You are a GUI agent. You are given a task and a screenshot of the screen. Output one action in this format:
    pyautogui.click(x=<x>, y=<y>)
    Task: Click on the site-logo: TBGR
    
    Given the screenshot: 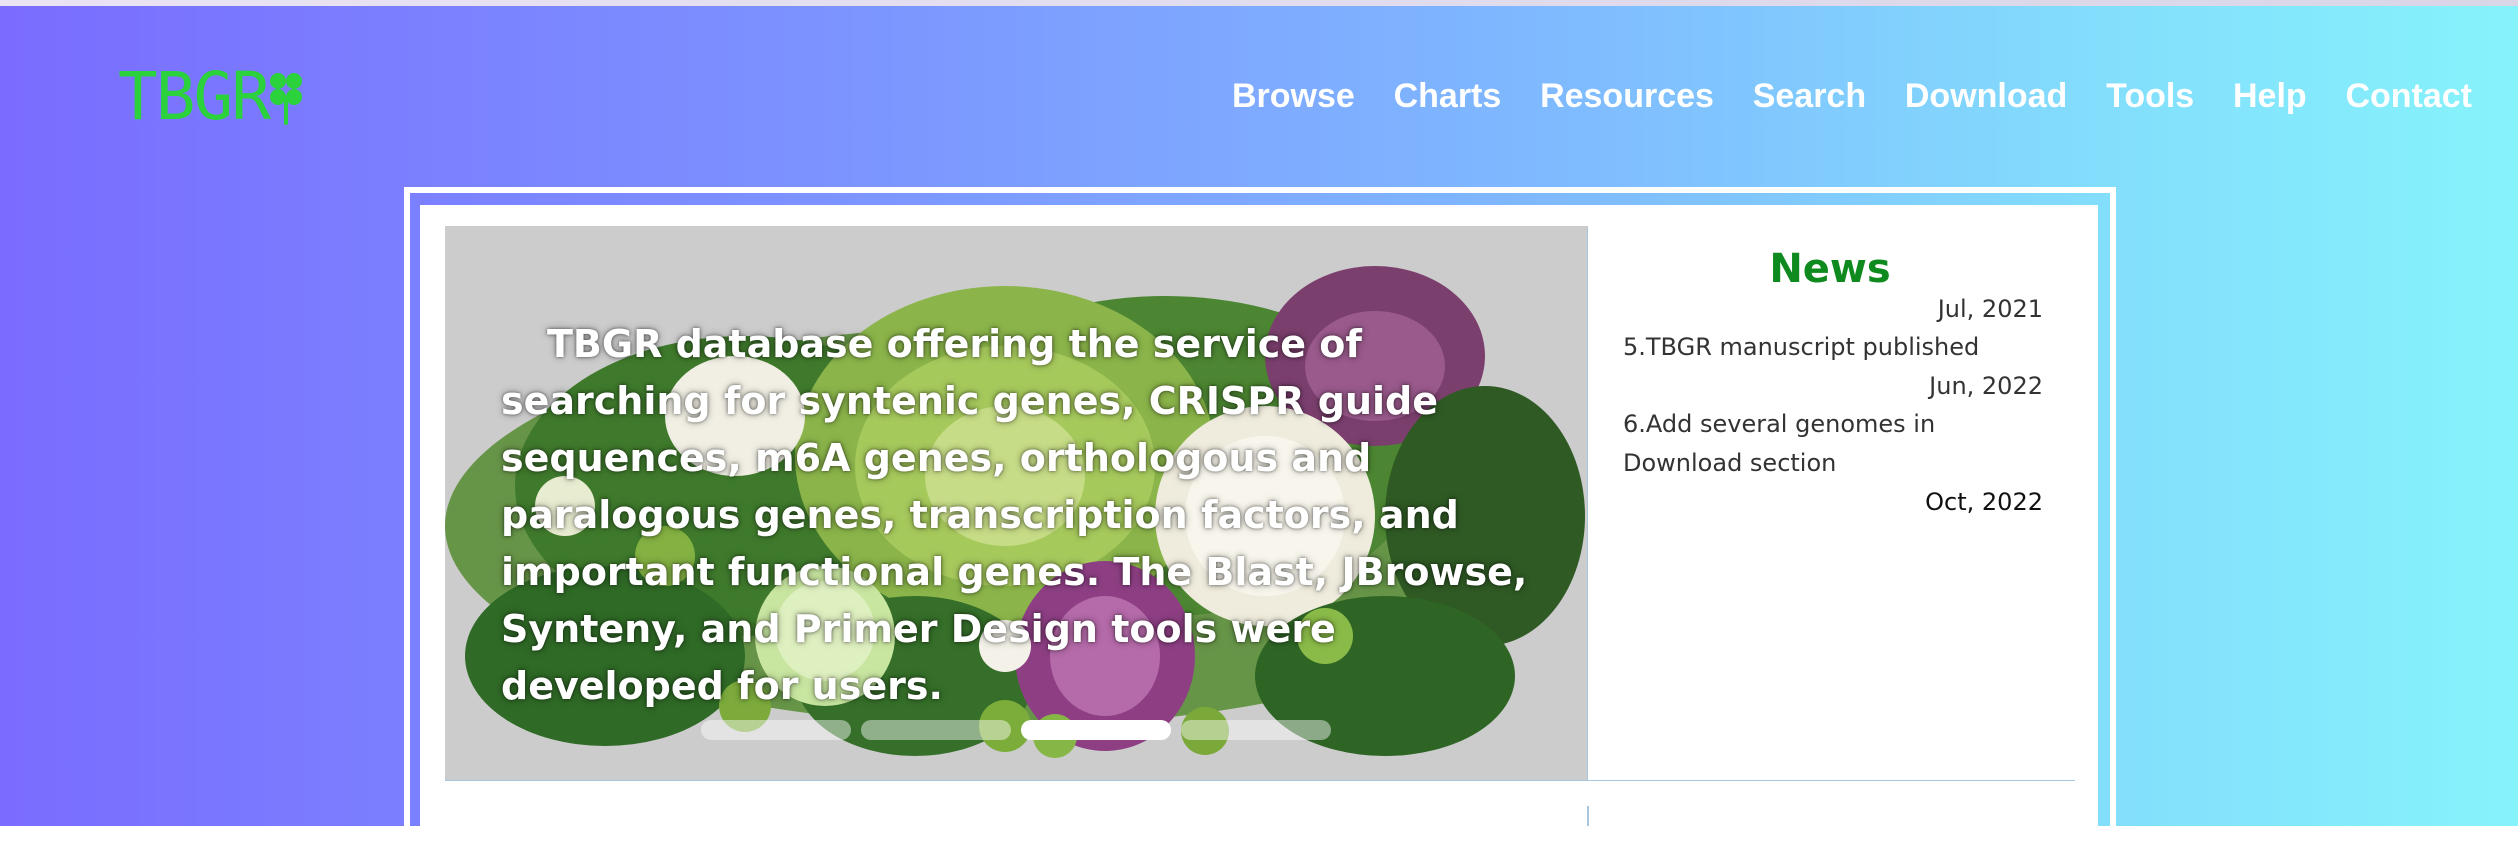 What is the action you would take?
    pyautogui.click(x=213, y=97)
    